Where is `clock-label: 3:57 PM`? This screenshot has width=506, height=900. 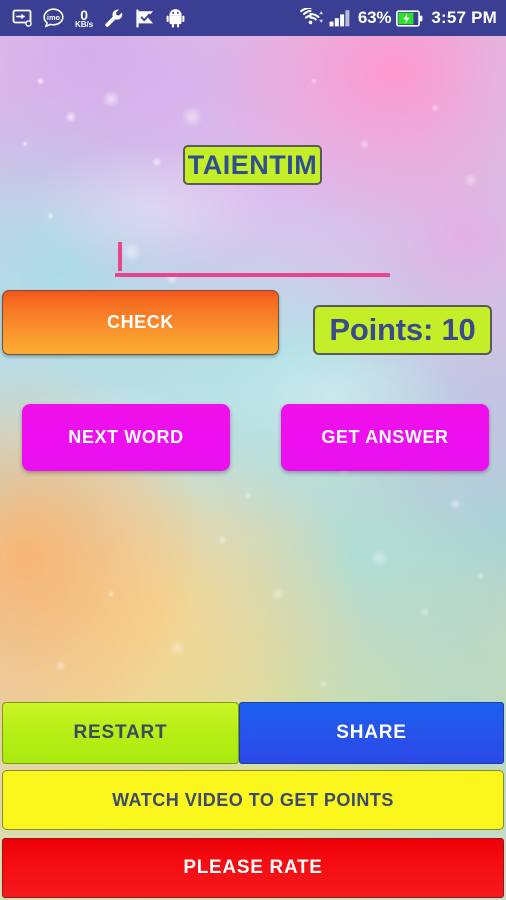
clock-label: 3:57 PM is located at coordinates (464, 17).